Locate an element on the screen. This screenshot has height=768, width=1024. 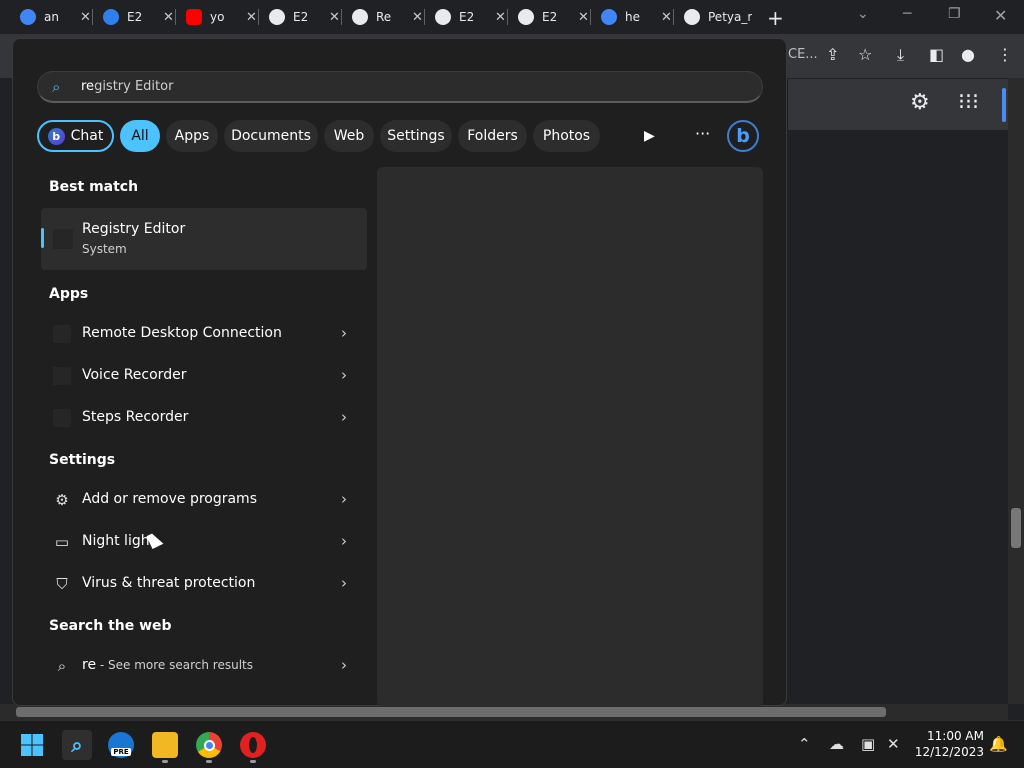
chevron-up-icon: ⌃ is located at coordinates (804, 744).